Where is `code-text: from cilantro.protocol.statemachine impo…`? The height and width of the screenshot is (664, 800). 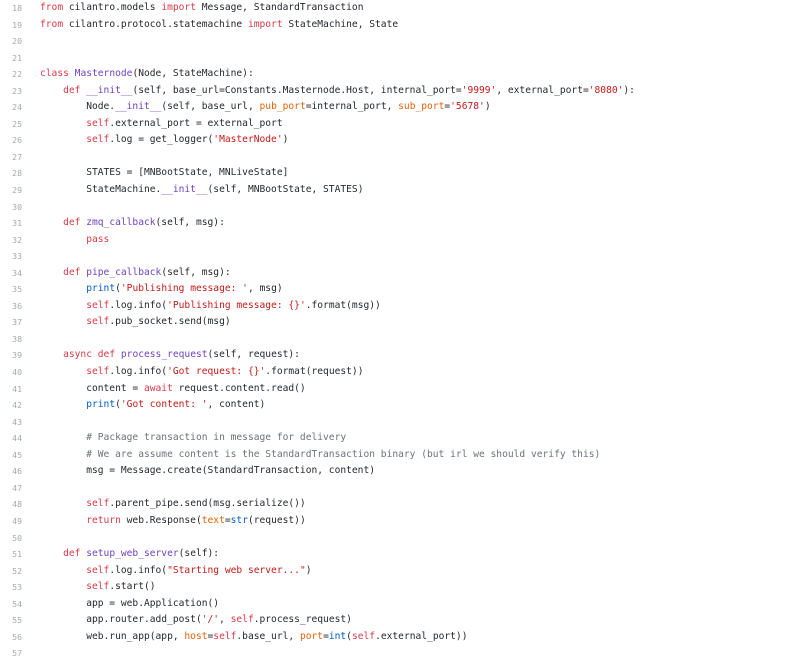
code-text: from cilantro.protocol.statemachine impo… is located at coordinates (210, 25).